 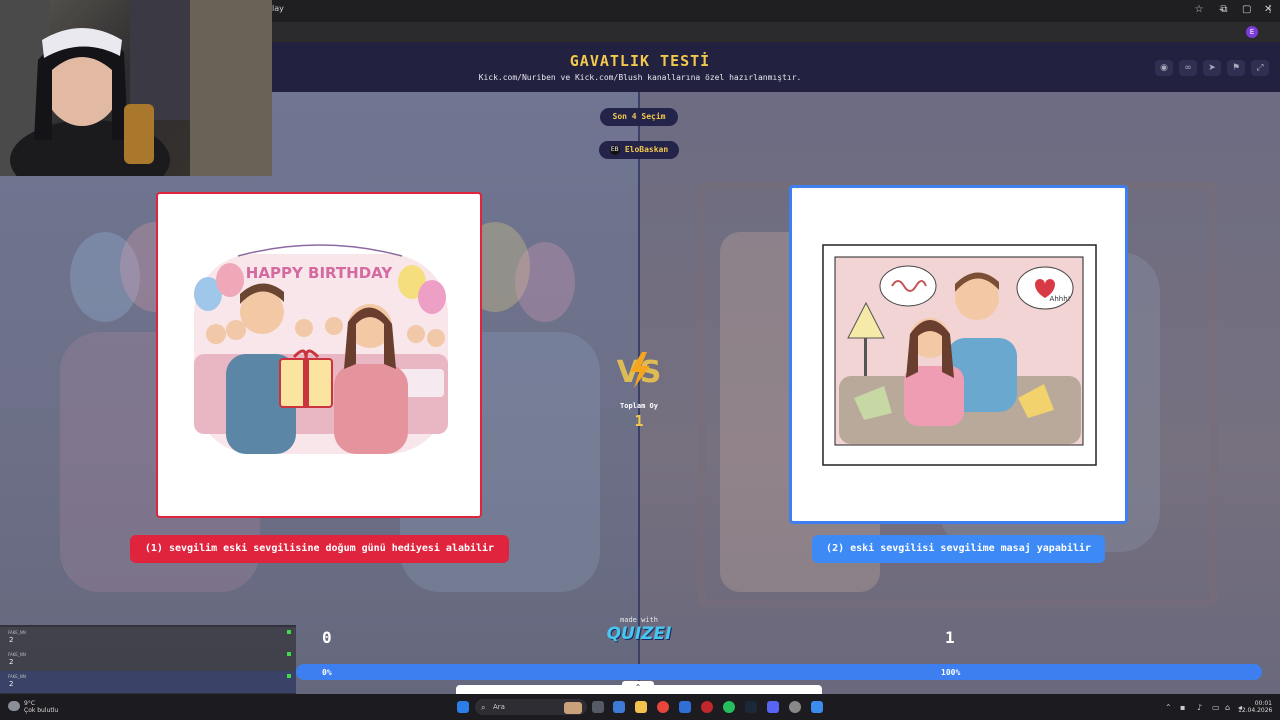 I want to click on weather-text: Çok bulutlu, so click(x=41, y=710).